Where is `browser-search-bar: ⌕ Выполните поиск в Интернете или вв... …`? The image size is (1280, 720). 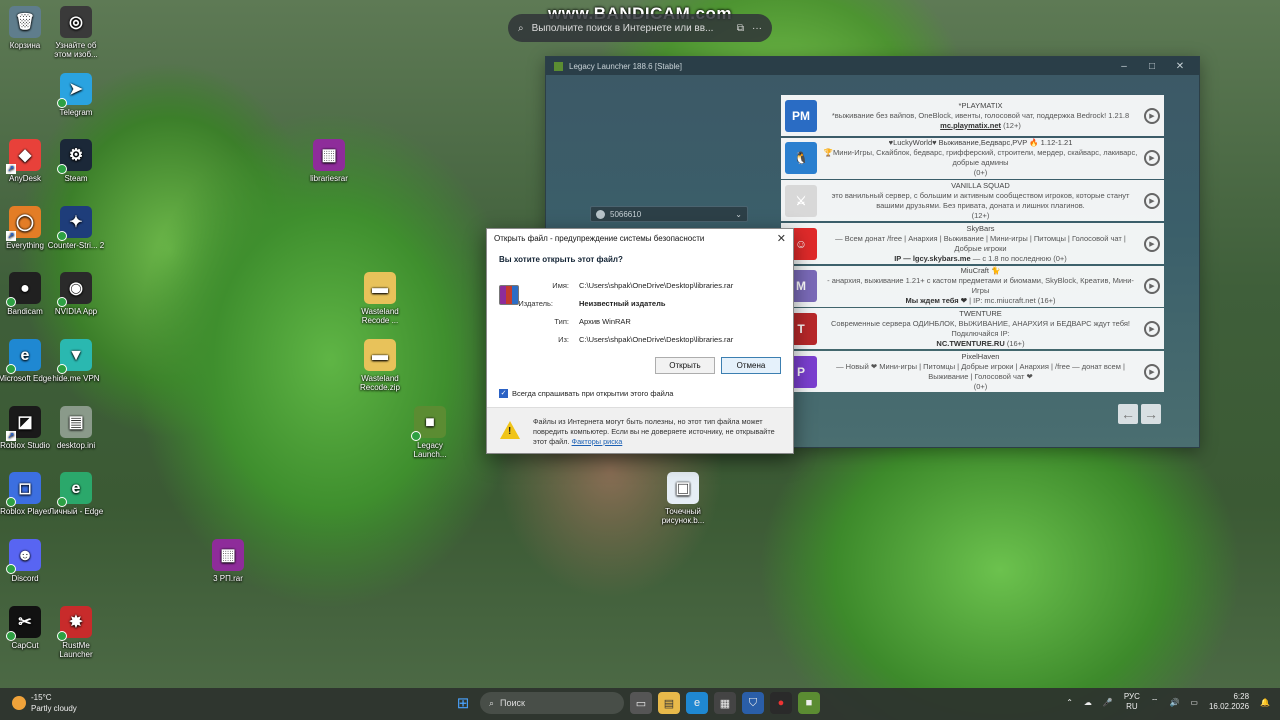
browser-search-bar: ⌕ Выполните поиск в Интернете или вв... … is located at coordinates (640, 28).